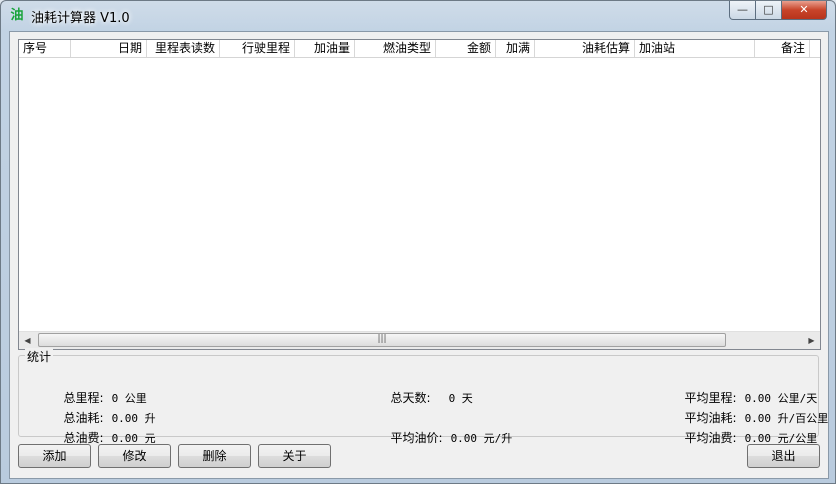 The height and width of the screenshot is (484, 836). I want to click on app-icon: 油, so click(17, 15).